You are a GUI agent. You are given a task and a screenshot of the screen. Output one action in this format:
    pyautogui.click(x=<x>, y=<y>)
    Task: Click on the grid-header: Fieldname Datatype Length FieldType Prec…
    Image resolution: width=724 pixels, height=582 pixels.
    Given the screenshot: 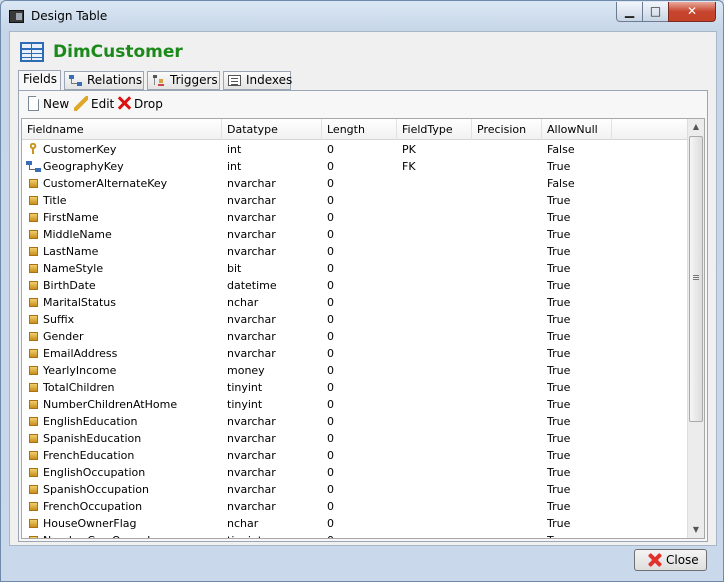 What is the action you would take?
    pyautogui.click(x=354, y=129)
    